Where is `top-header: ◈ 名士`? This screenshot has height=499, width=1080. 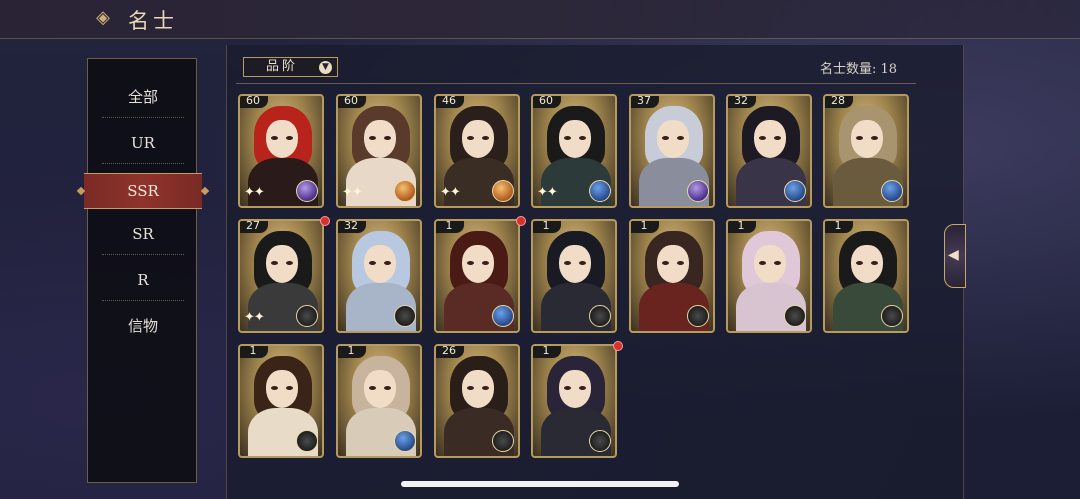
top-header: ◈ 名士 is located at coordinates (540, 19).